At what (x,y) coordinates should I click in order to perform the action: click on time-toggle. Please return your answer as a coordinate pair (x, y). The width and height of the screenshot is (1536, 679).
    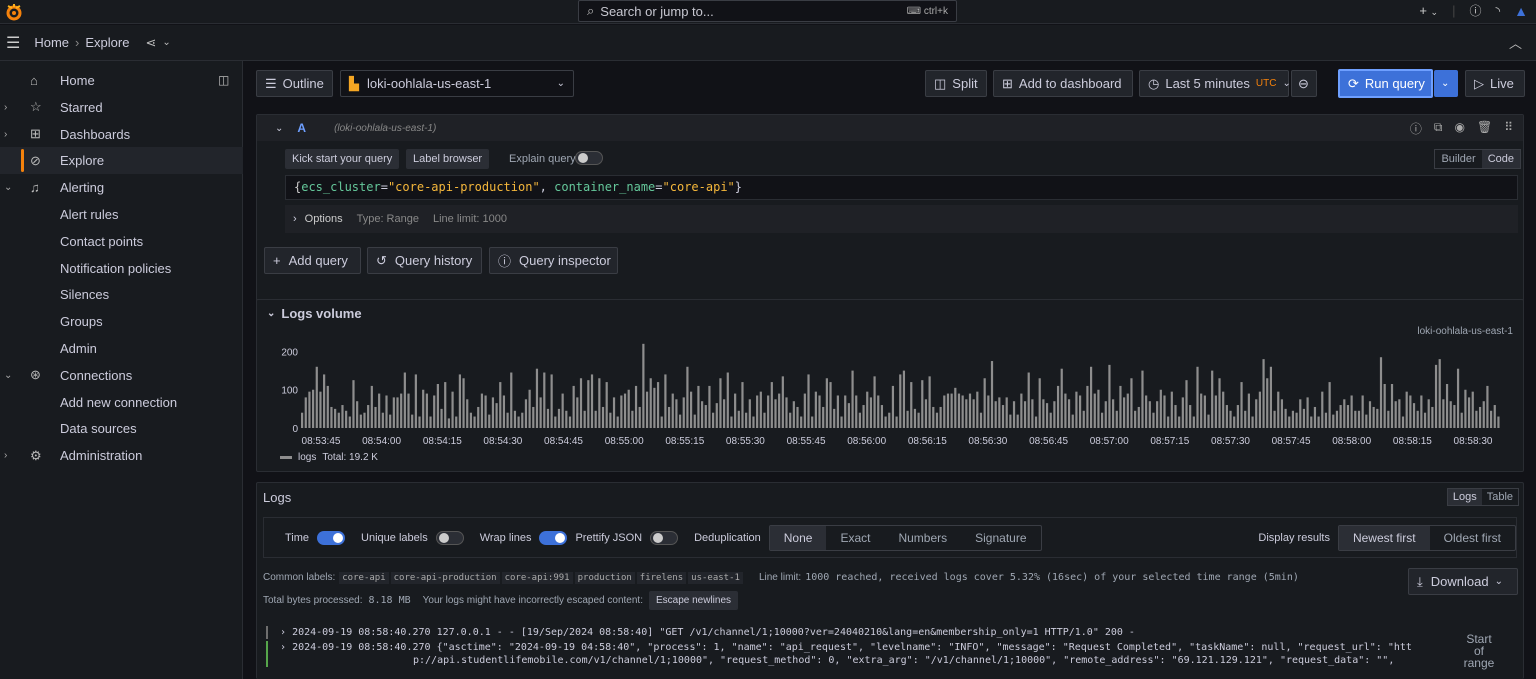
    Looking at the image, I should click on (331, 537).